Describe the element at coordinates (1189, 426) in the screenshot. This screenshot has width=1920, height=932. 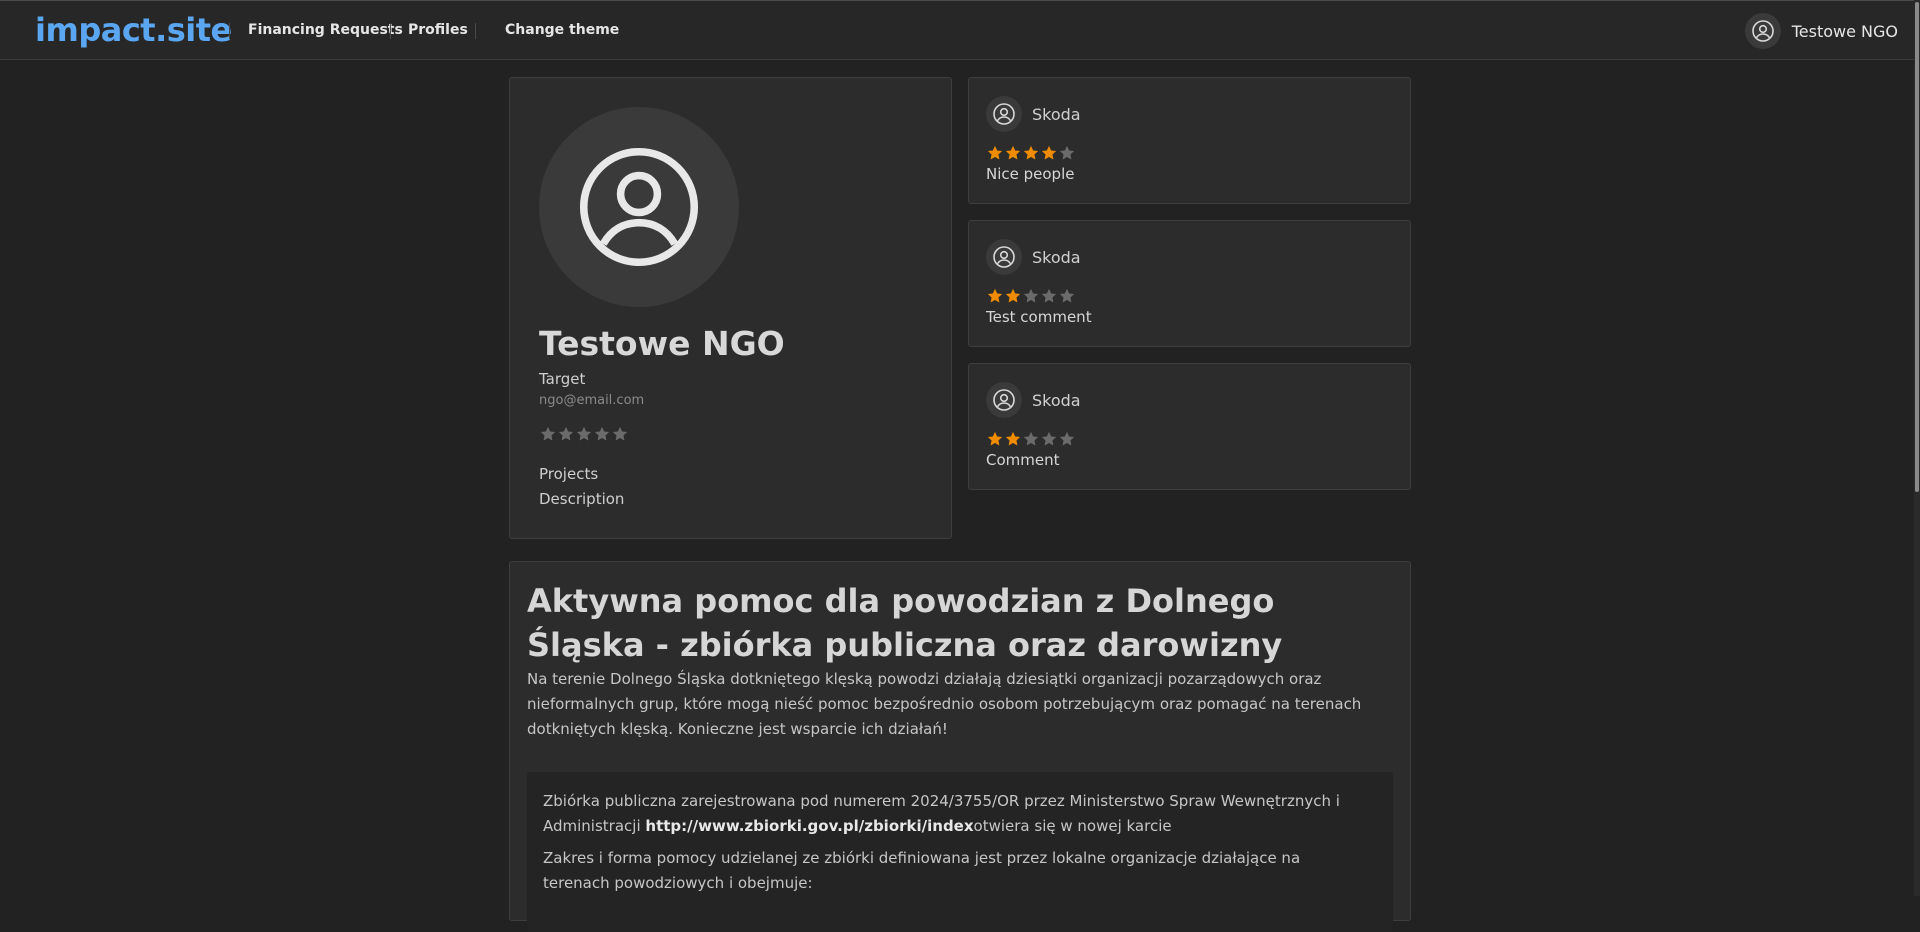
I see `review-card: Skoda Comment` at that location.